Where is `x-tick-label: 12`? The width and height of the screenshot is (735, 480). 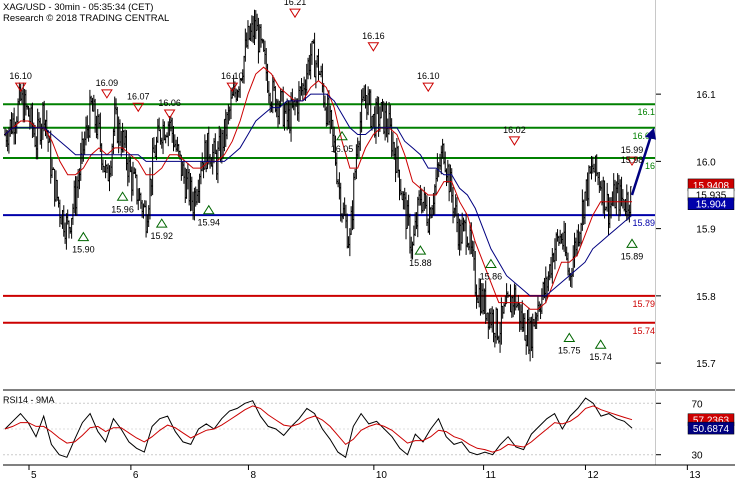 x-tick-label: 12 is located at coordinates (593, 475).